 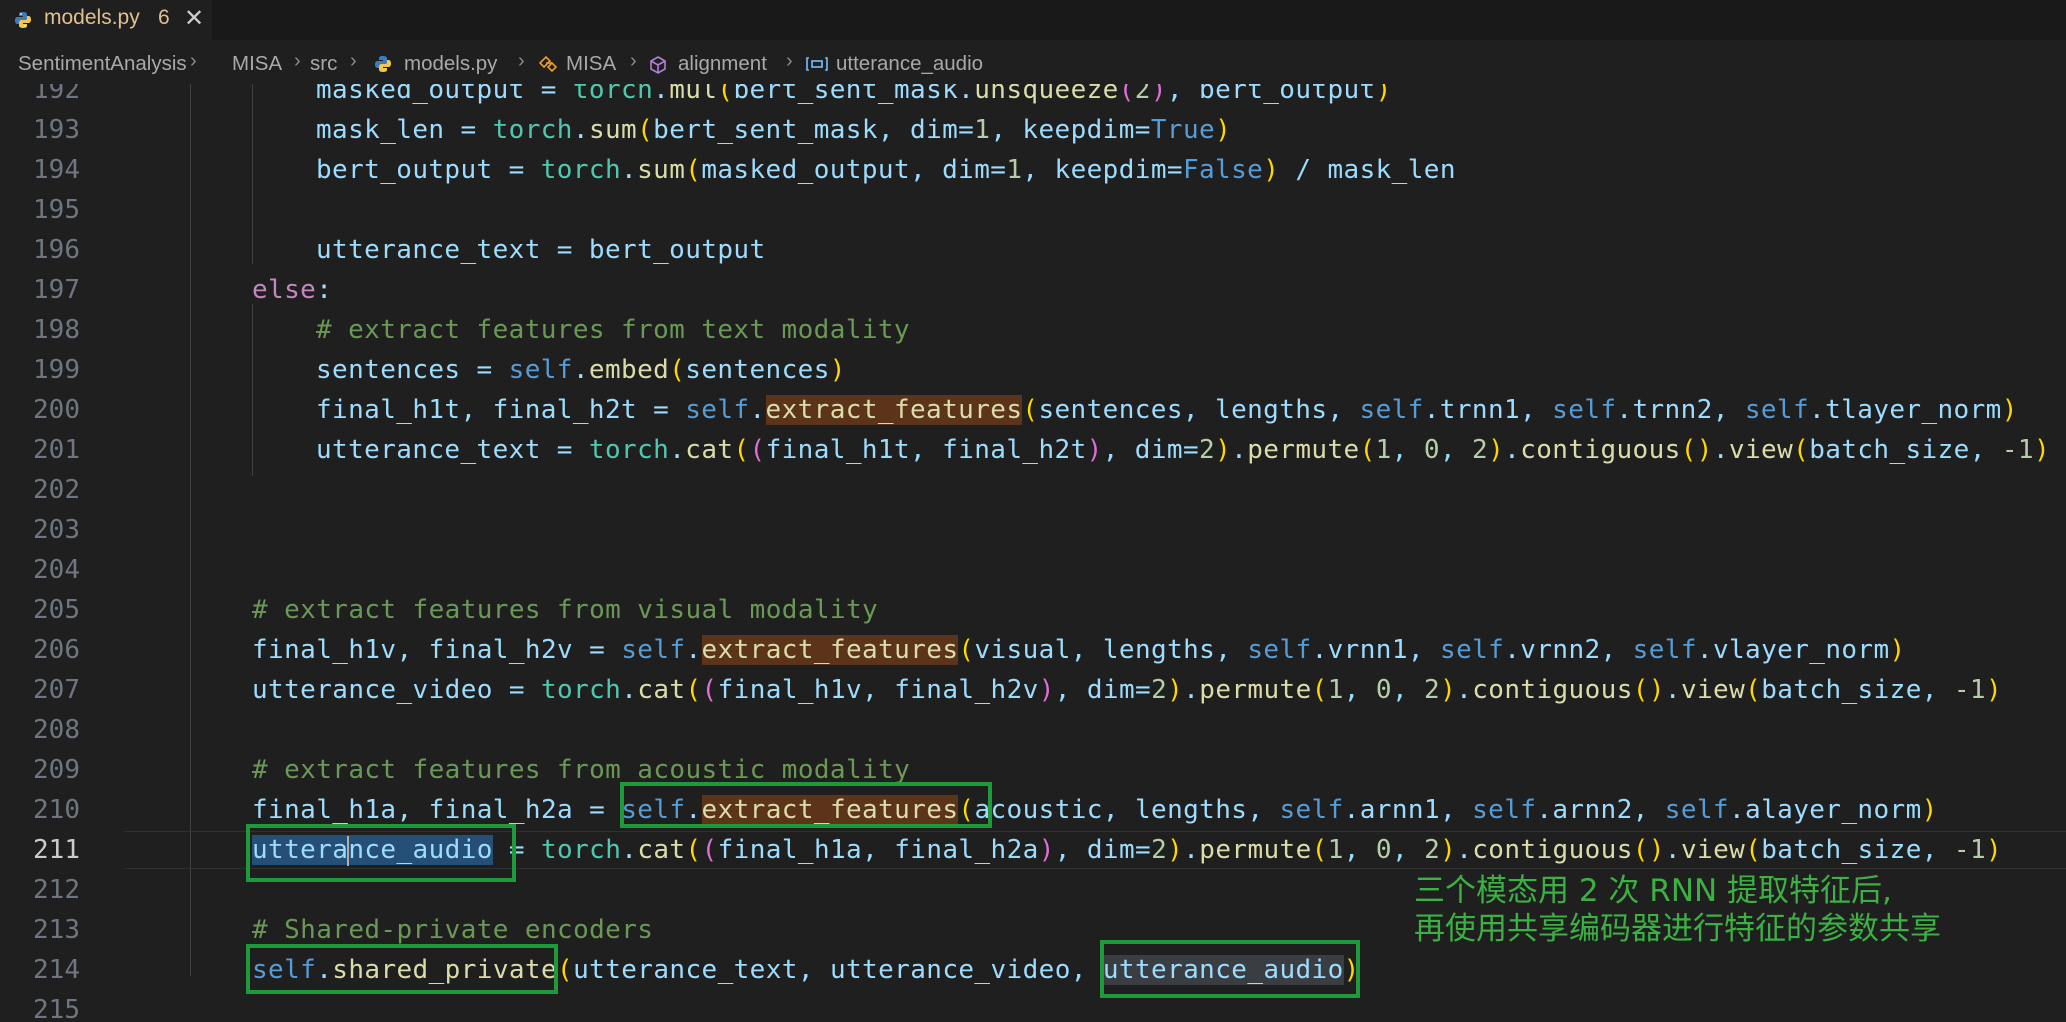 What do you see at coordinates (56, 94) in the screenshot?
I see `line-number: 192` at bounding box center [56, 94].